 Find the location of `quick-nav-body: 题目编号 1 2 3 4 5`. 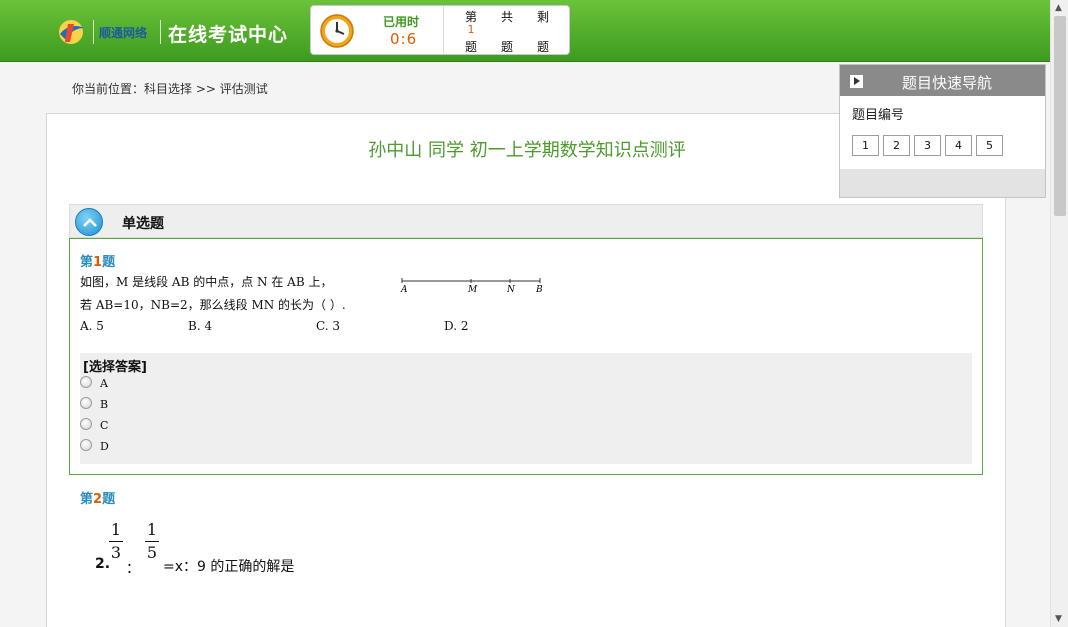

quick-nav-body: 题目编号 1 2 3 4 5 is located at coordinates (942, 132).